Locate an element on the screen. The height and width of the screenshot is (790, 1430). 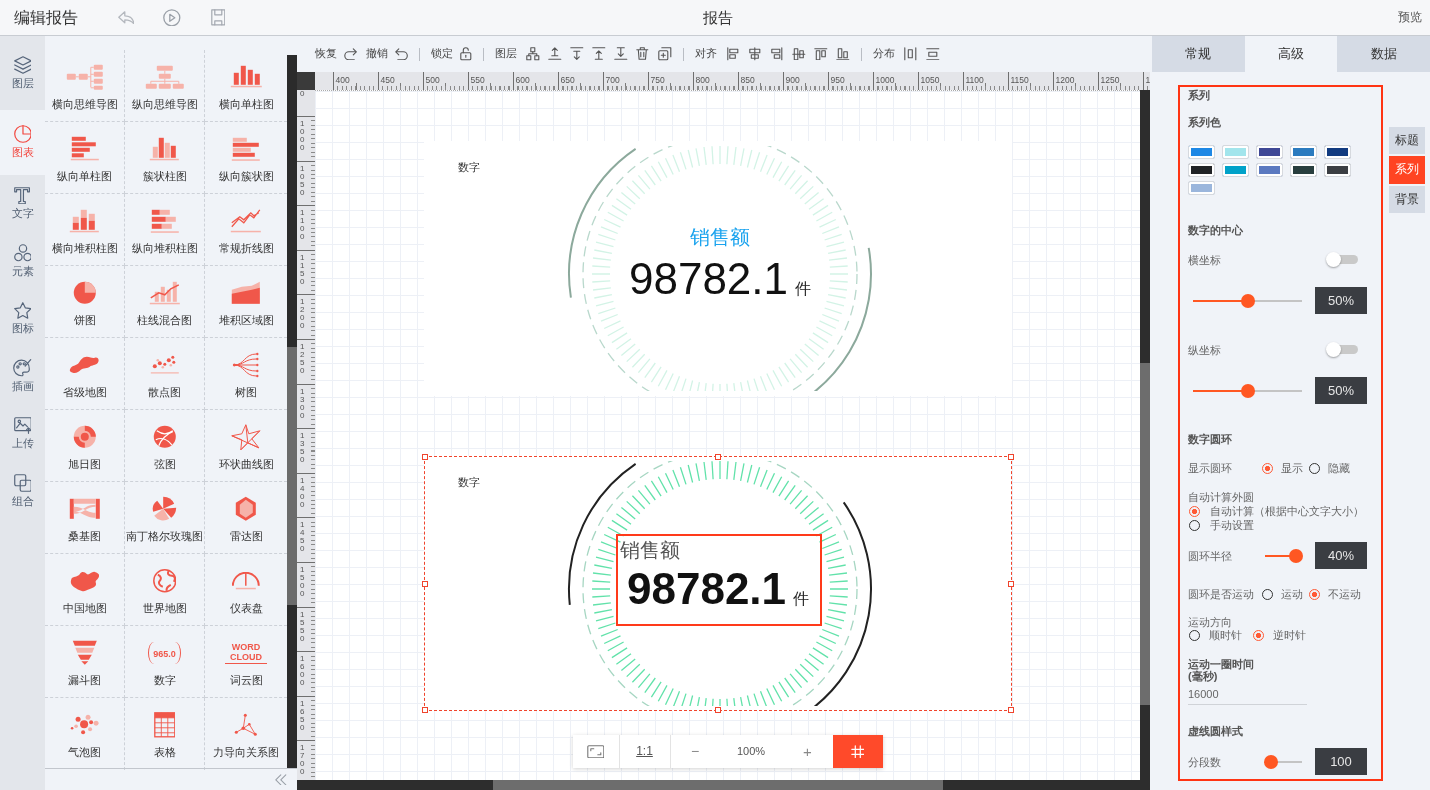
chart-type-item: 横向思维导图 is located at coordinates (85, 86).